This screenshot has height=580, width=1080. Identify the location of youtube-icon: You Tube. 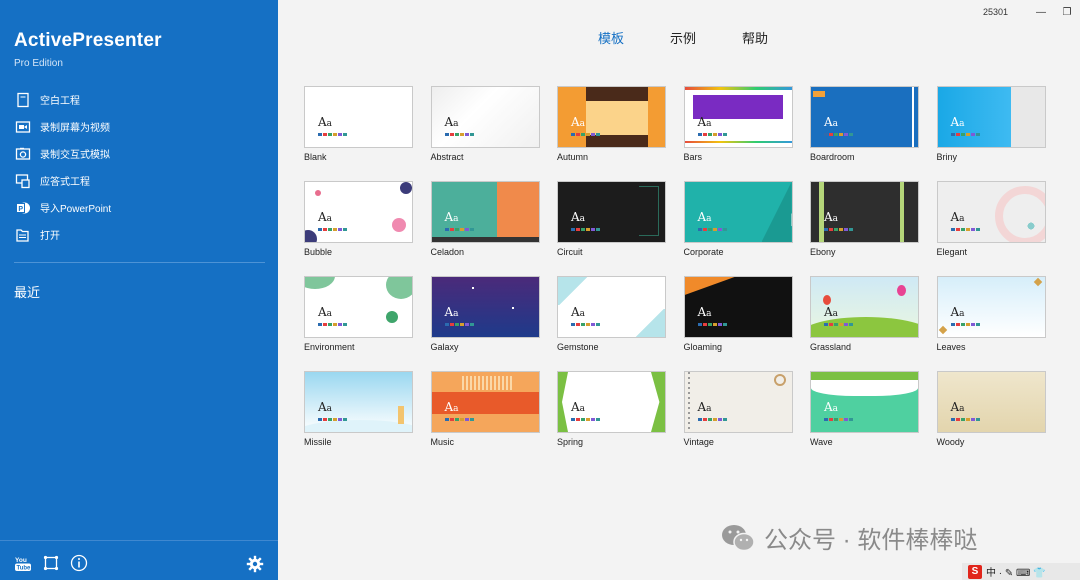
(23, 563).